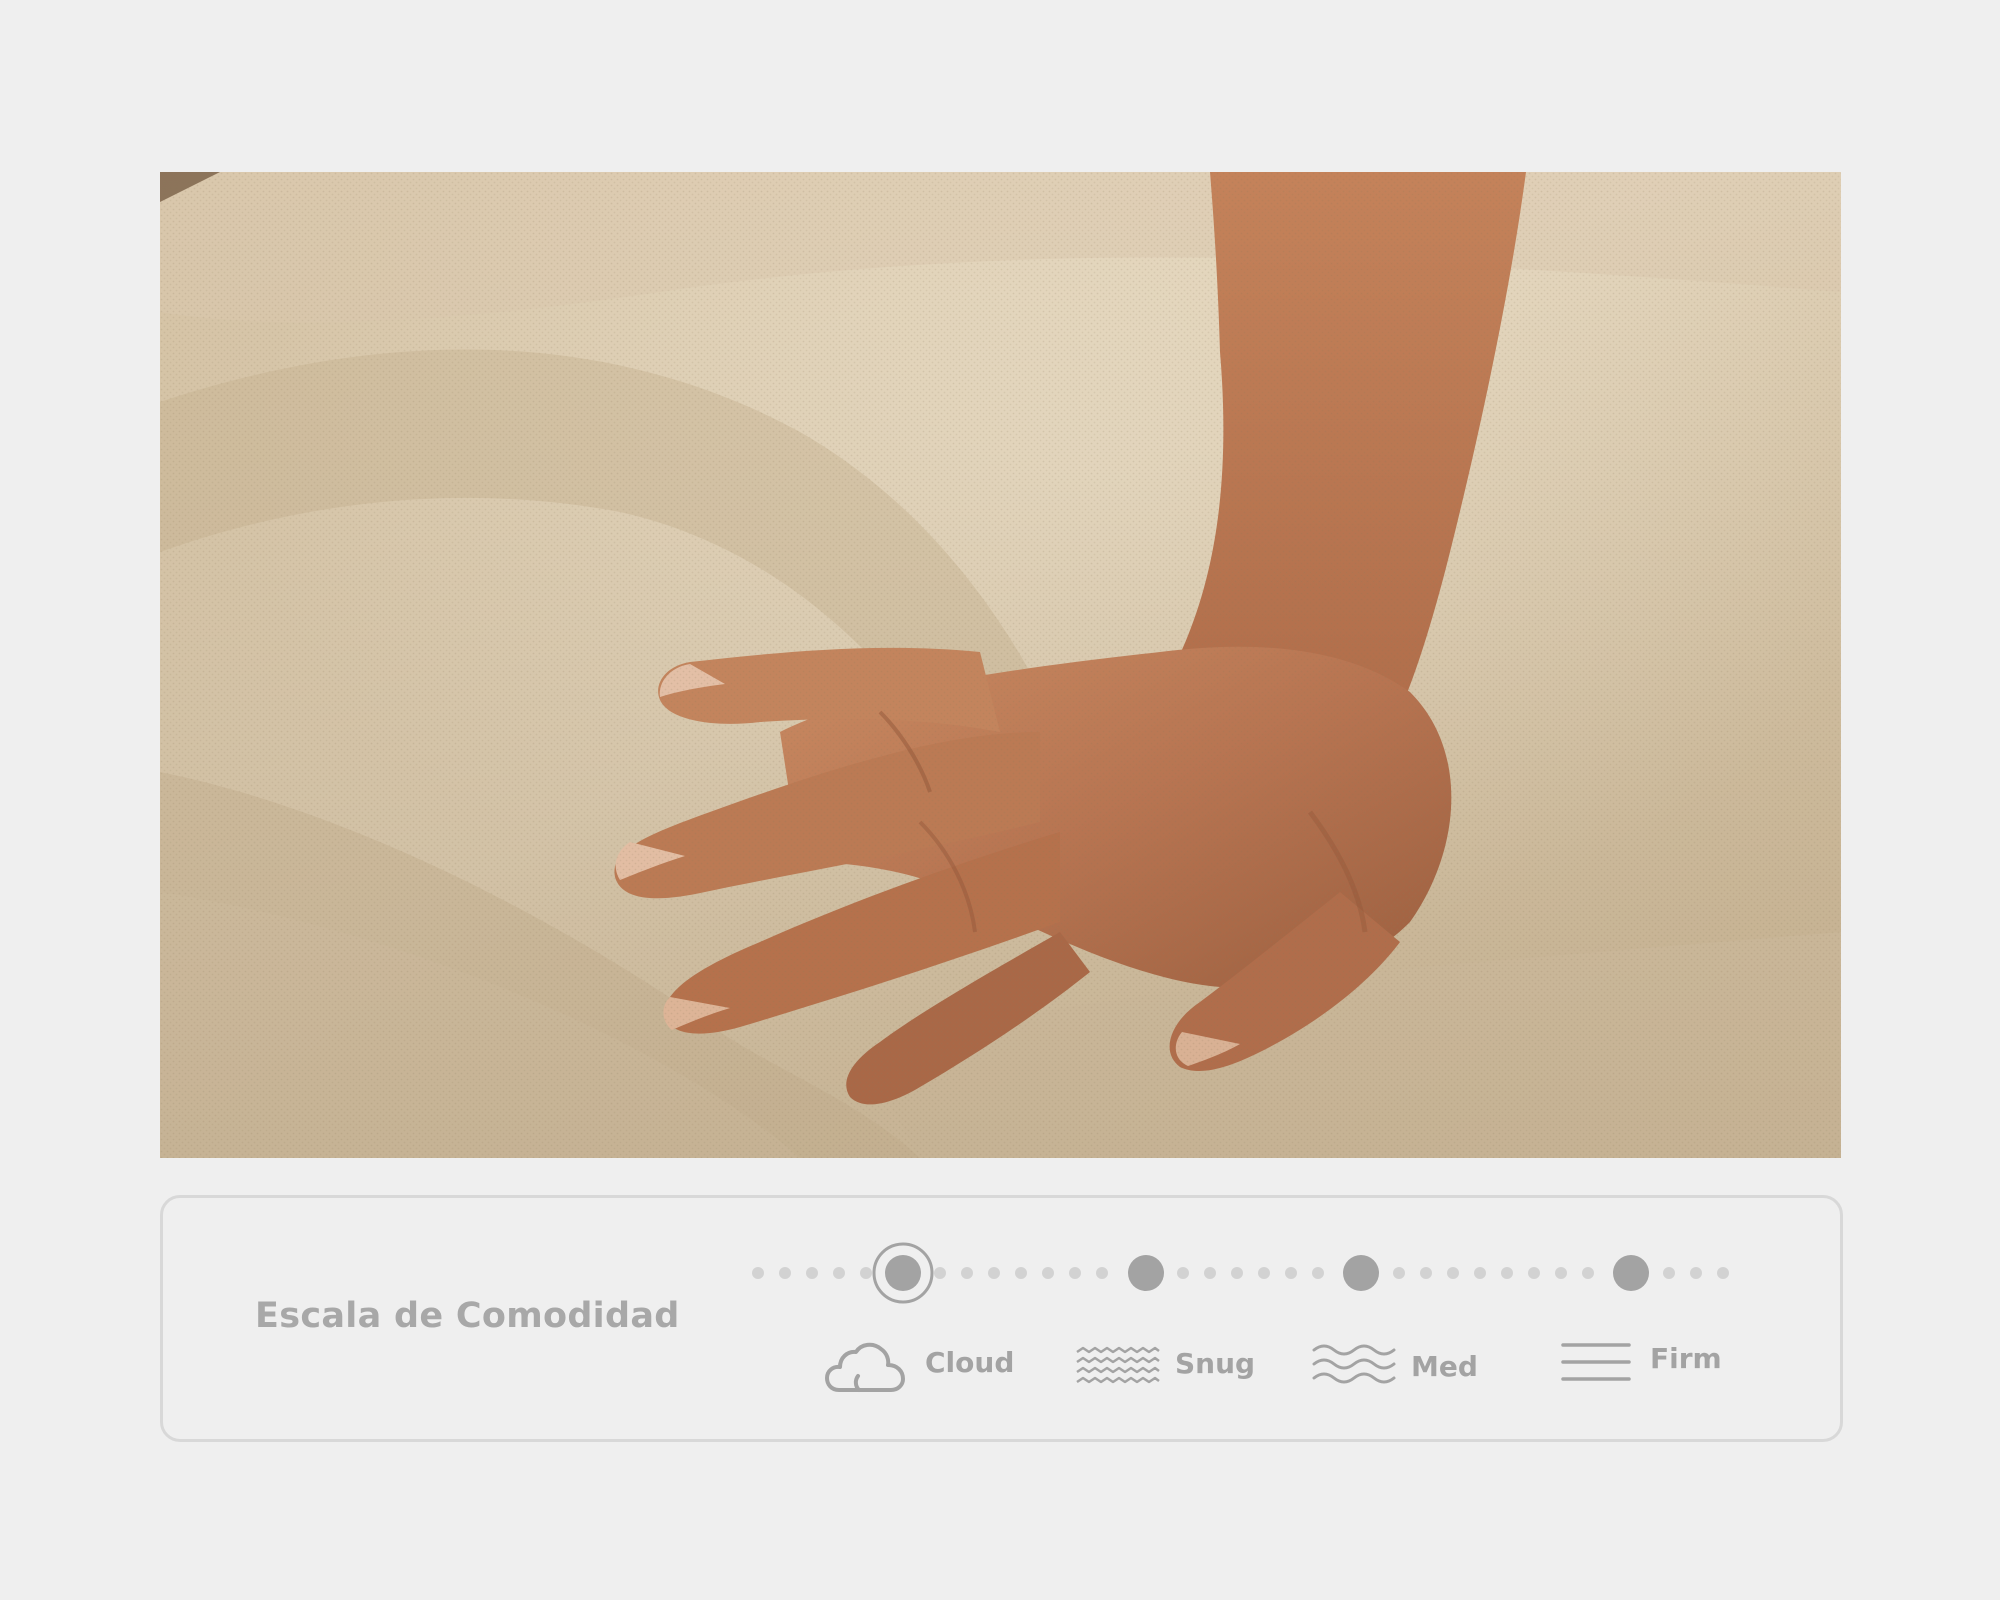 Image resolution: width=2000 pixels, height=1600 pixels. Describe the element at coordinates (1631, 1273) in the screenshot. I see `slider-stop-firm` at that location.